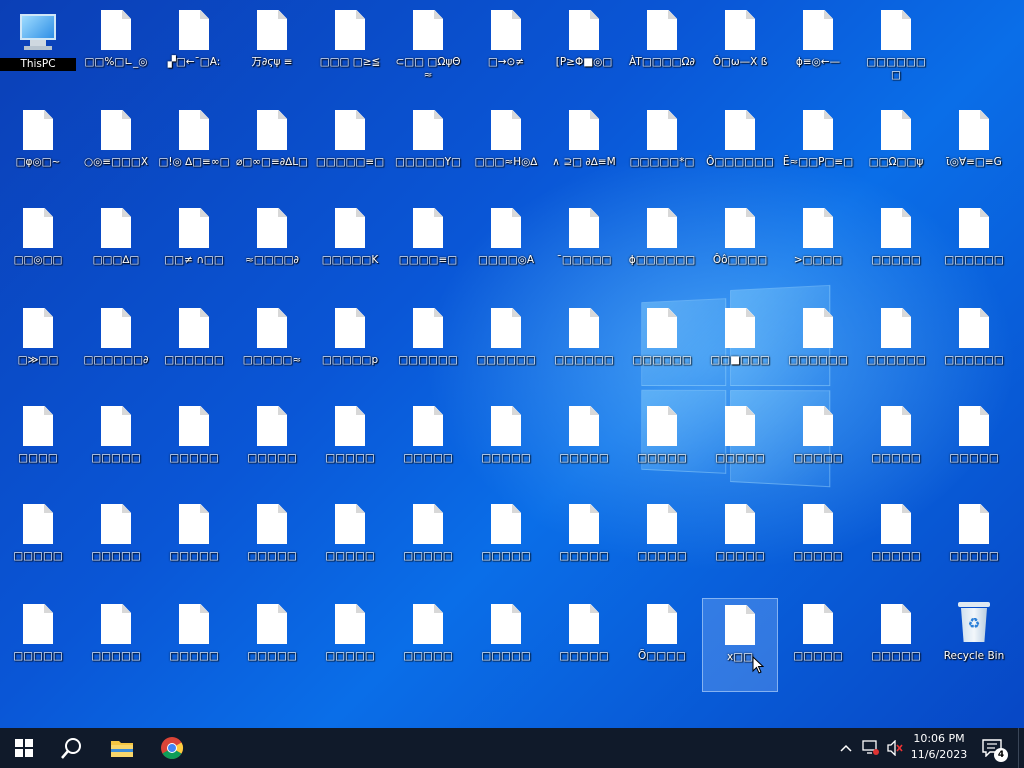  Describe the element at coordinates (662, 151) in the screenshot. I see `desktop-file-icon: □□□□□*□` at that location.